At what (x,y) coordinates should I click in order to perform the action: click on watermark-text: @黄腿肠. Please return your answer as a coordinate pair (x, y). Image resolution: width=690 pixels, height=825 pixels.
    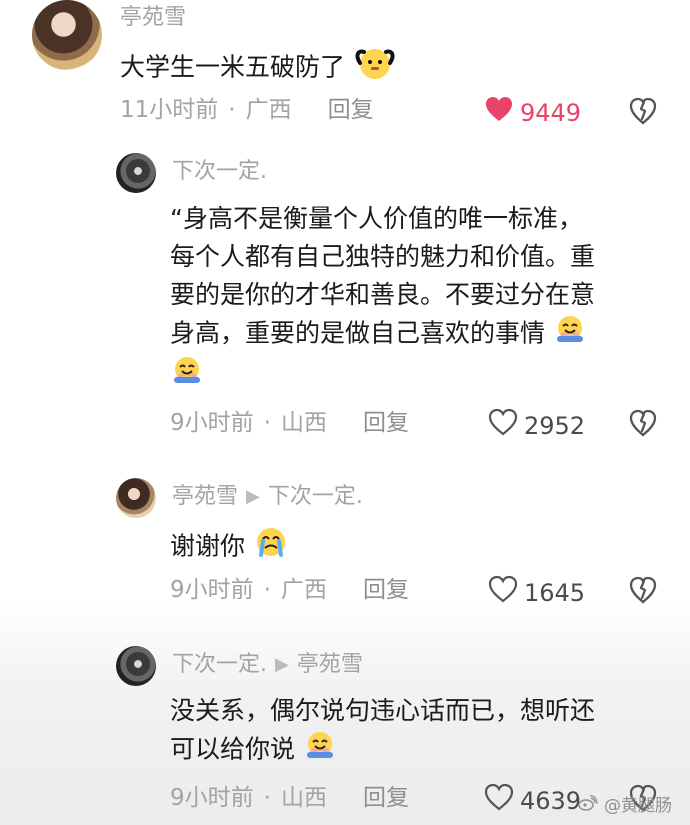
    Looking at the image, I should click on (638, 805).